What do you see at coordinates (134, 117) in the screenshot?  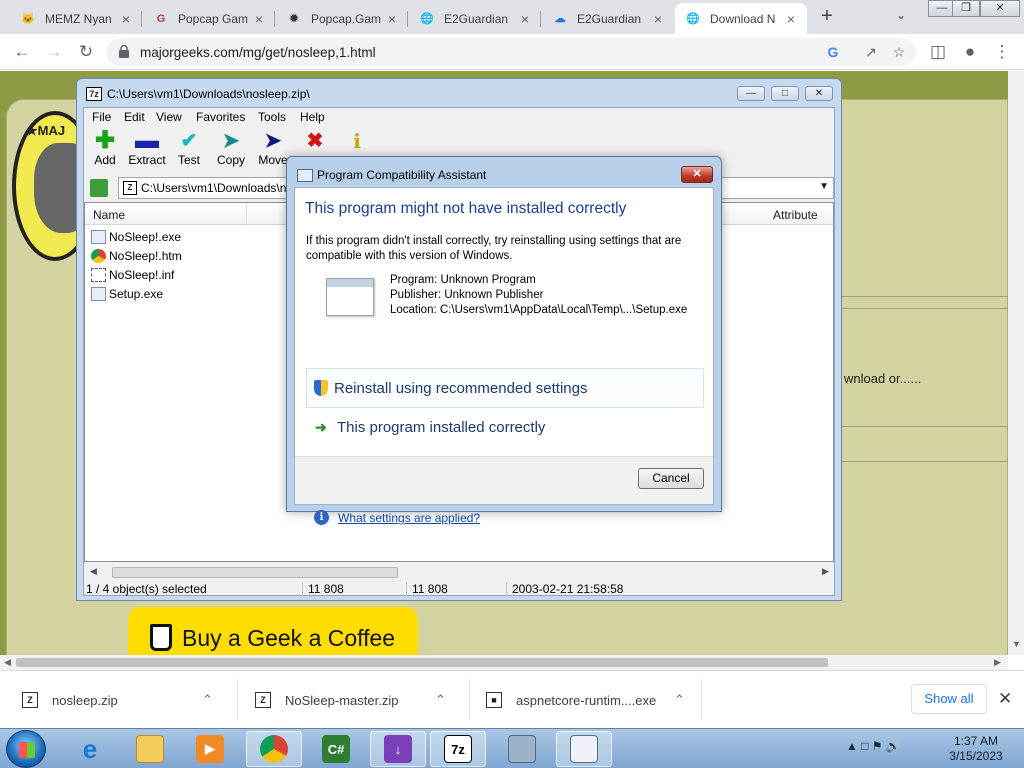 I see `menu-edit: Edit` at bounding box center [134, 117].